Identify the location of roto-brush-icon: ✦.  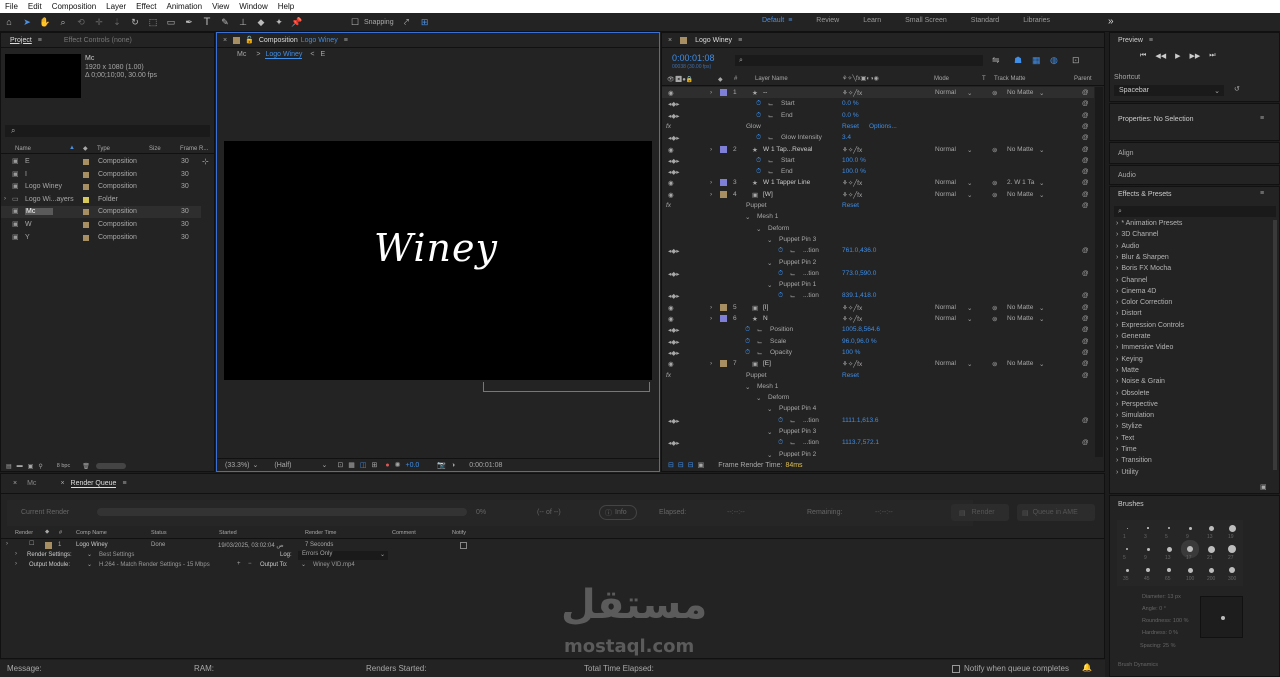
(279, 22).